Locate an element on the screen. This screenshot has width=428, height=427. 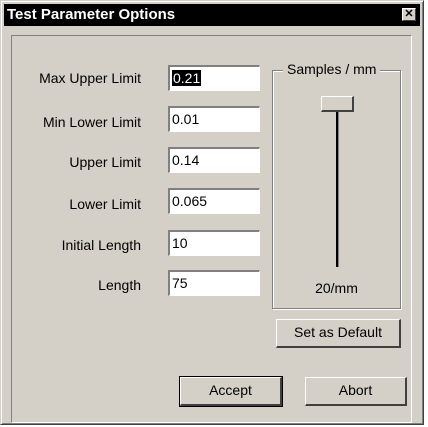
window-title: Test Parameter Options is located at coordinates (91, 14).